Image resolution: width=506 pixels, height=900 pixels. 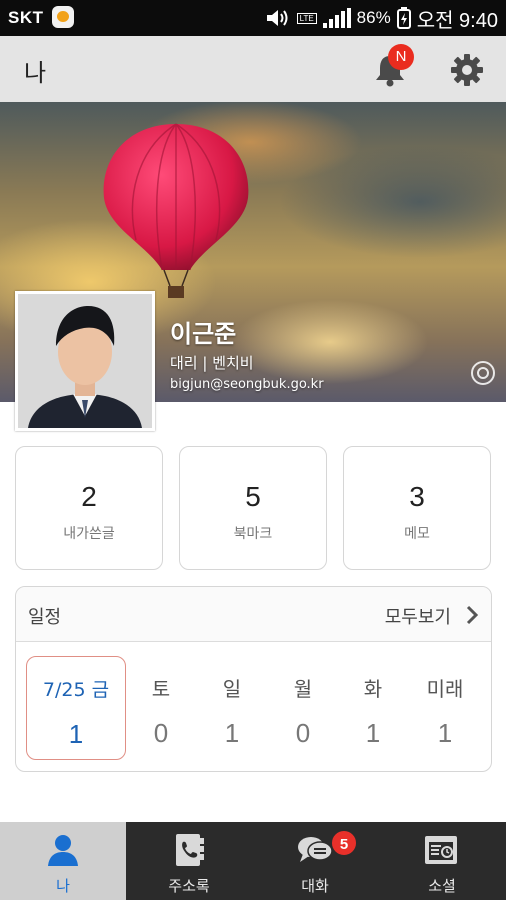 I want to click on kakaotalk-icon, so click(x=63, y=17).